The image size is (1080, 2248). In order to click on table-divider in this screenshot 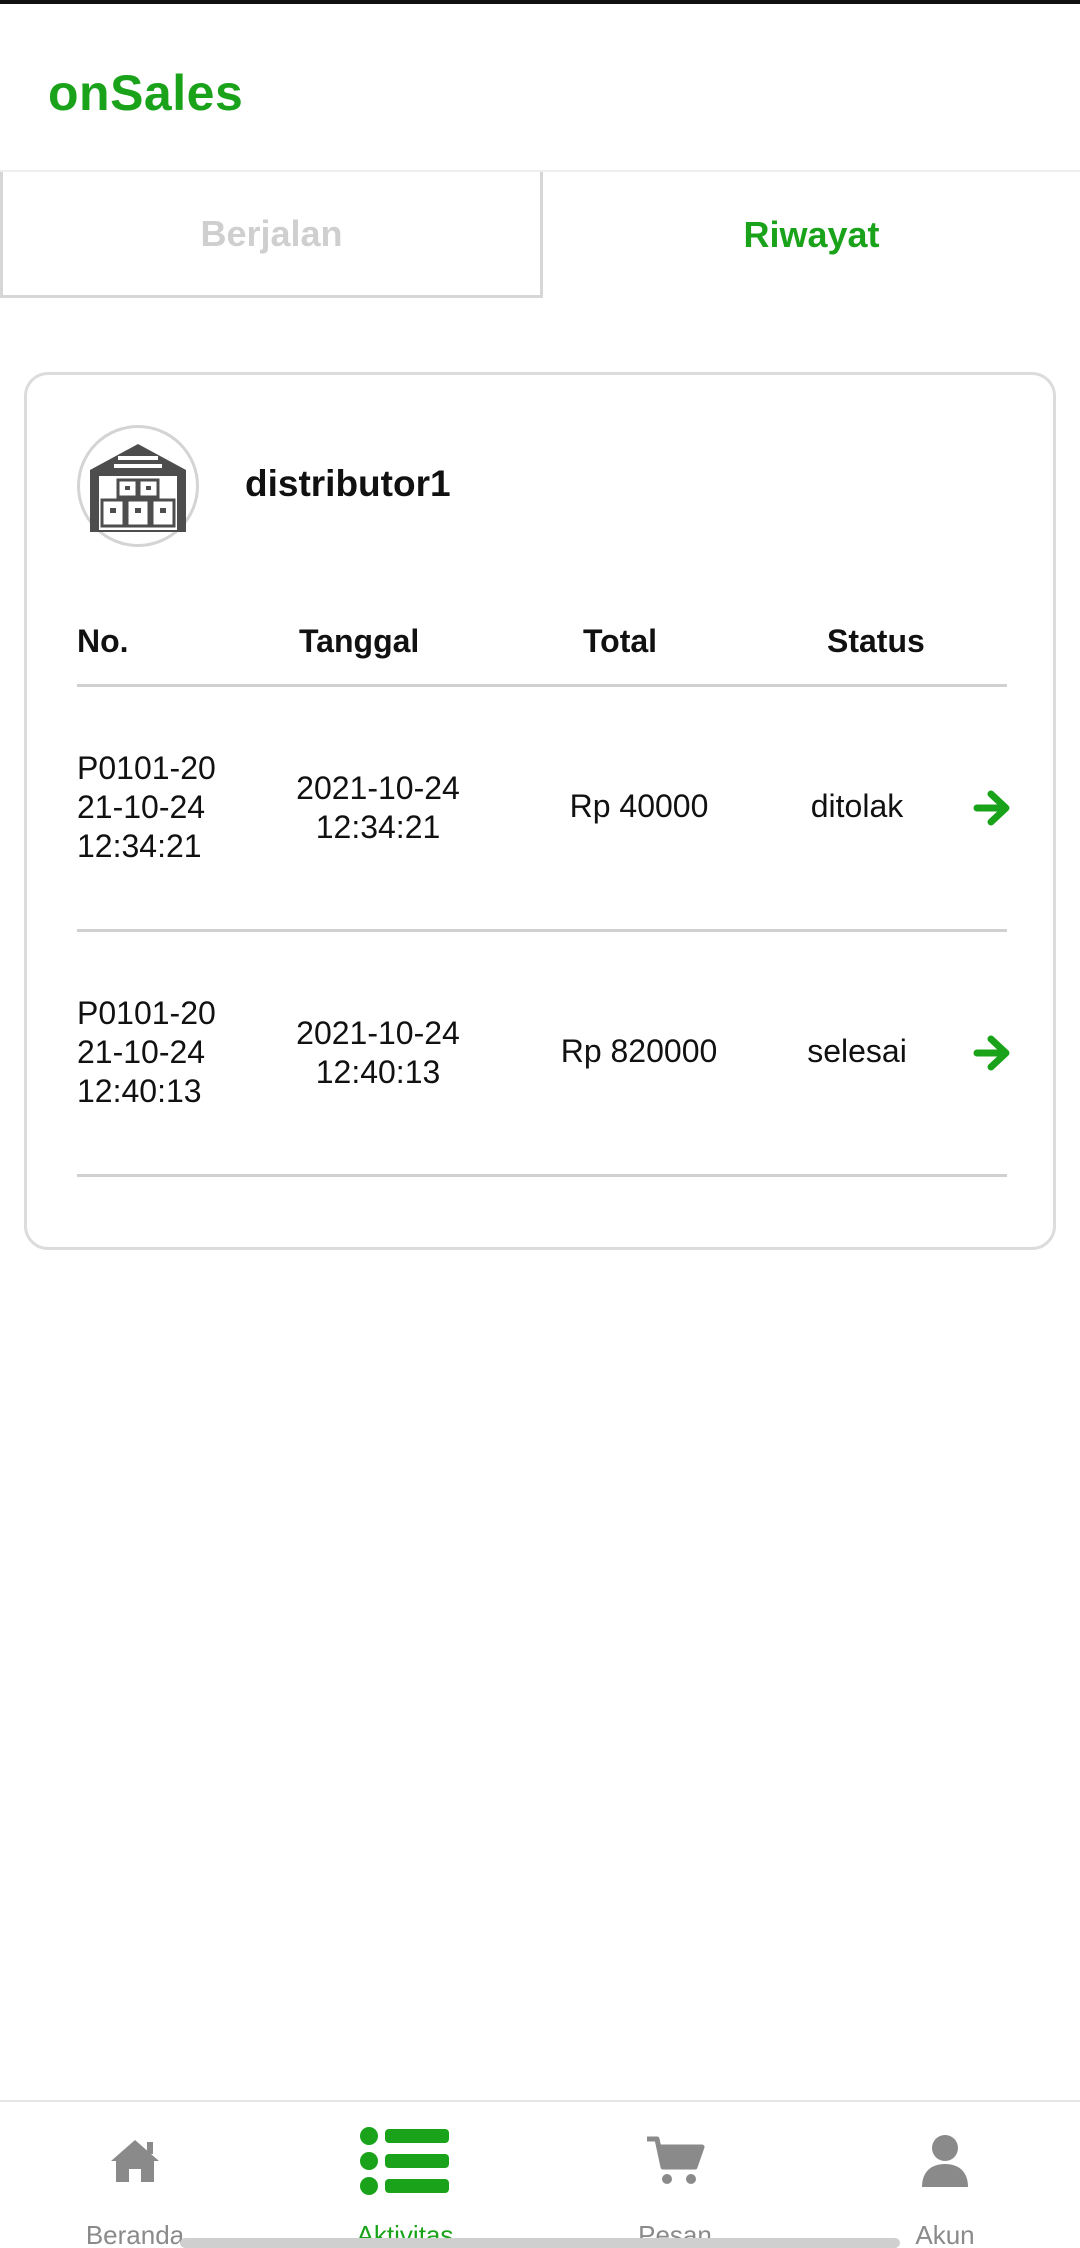, I will do `click(542, 1175)`.